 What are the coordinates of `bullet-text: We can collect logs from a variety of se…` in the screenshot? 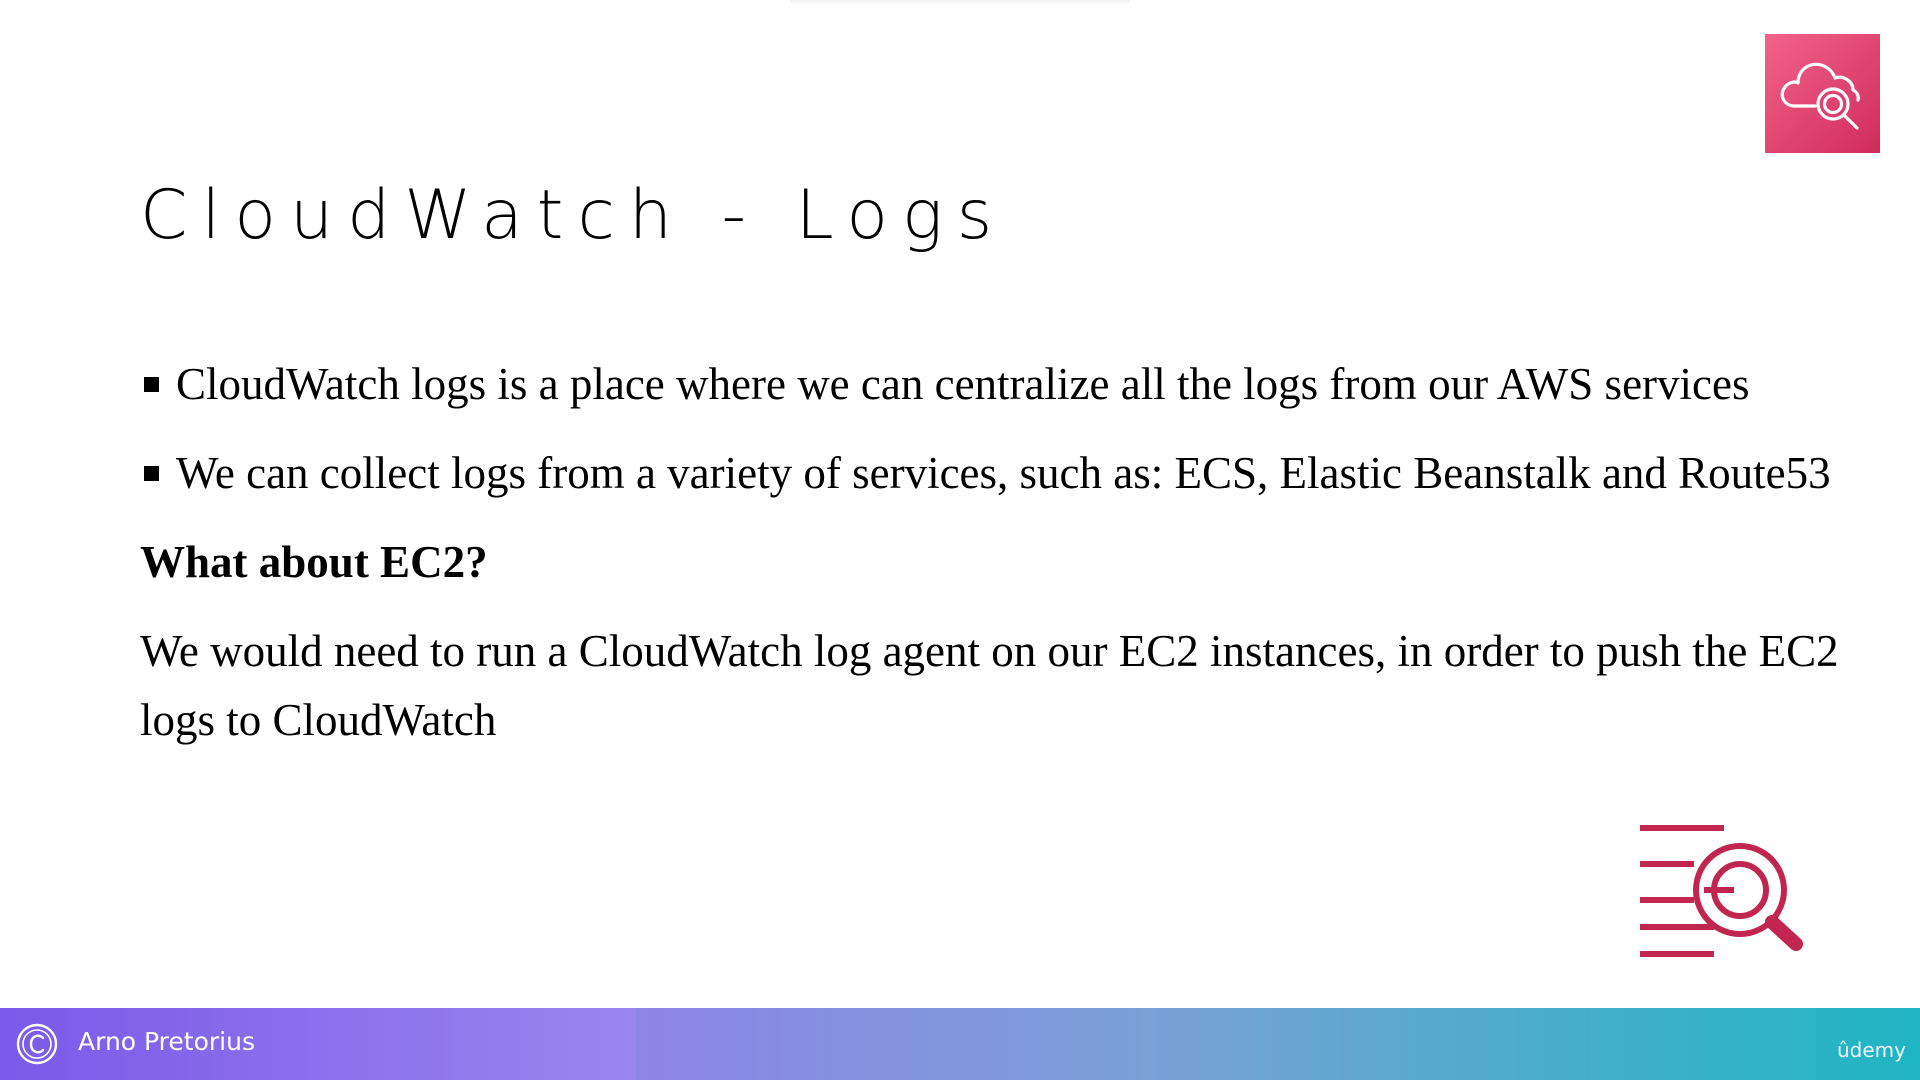 It's located at (1003, 473).